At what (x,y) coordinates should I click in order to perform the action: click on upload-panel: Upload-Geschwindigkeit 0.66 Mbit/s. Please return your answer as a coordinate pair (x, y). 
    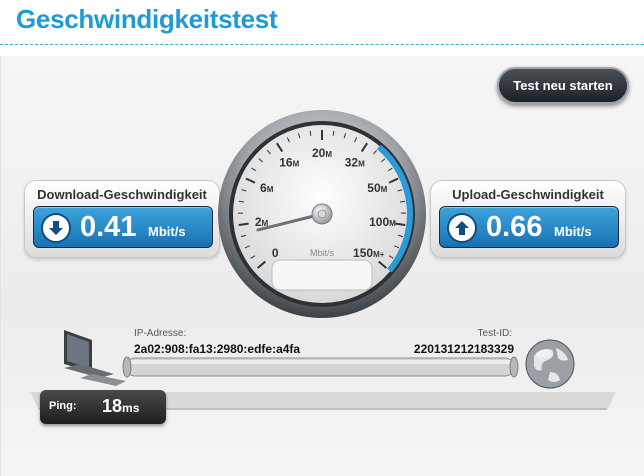
    Looking at the image, I should click on (528, 219).